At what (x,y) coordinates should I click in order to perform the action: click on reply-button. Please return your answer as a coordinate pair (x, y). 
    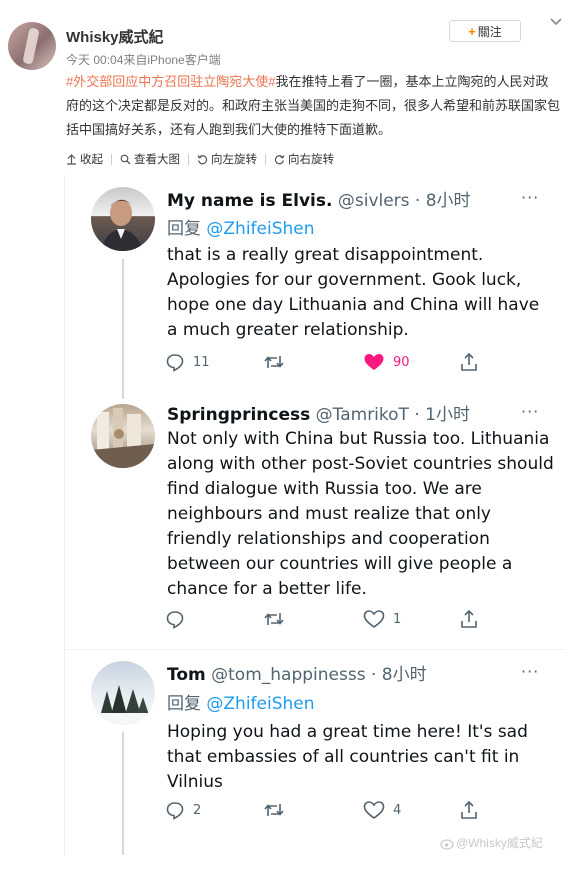
    Looking at the image, I should click on (179, 619).